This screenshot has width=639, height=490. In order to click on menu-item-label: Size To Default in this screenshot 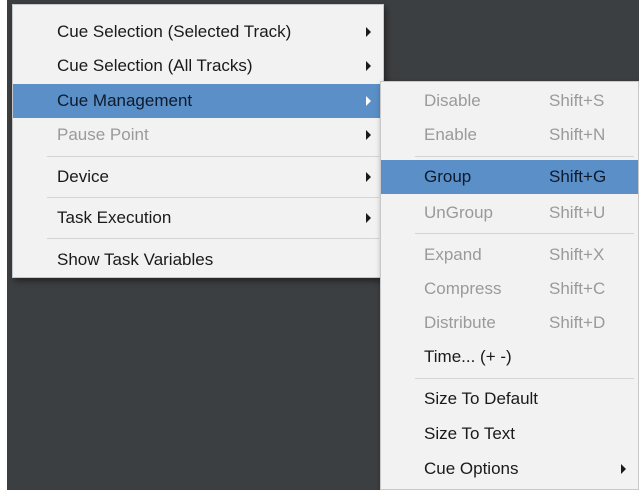, I will do `click(481, 398)`.